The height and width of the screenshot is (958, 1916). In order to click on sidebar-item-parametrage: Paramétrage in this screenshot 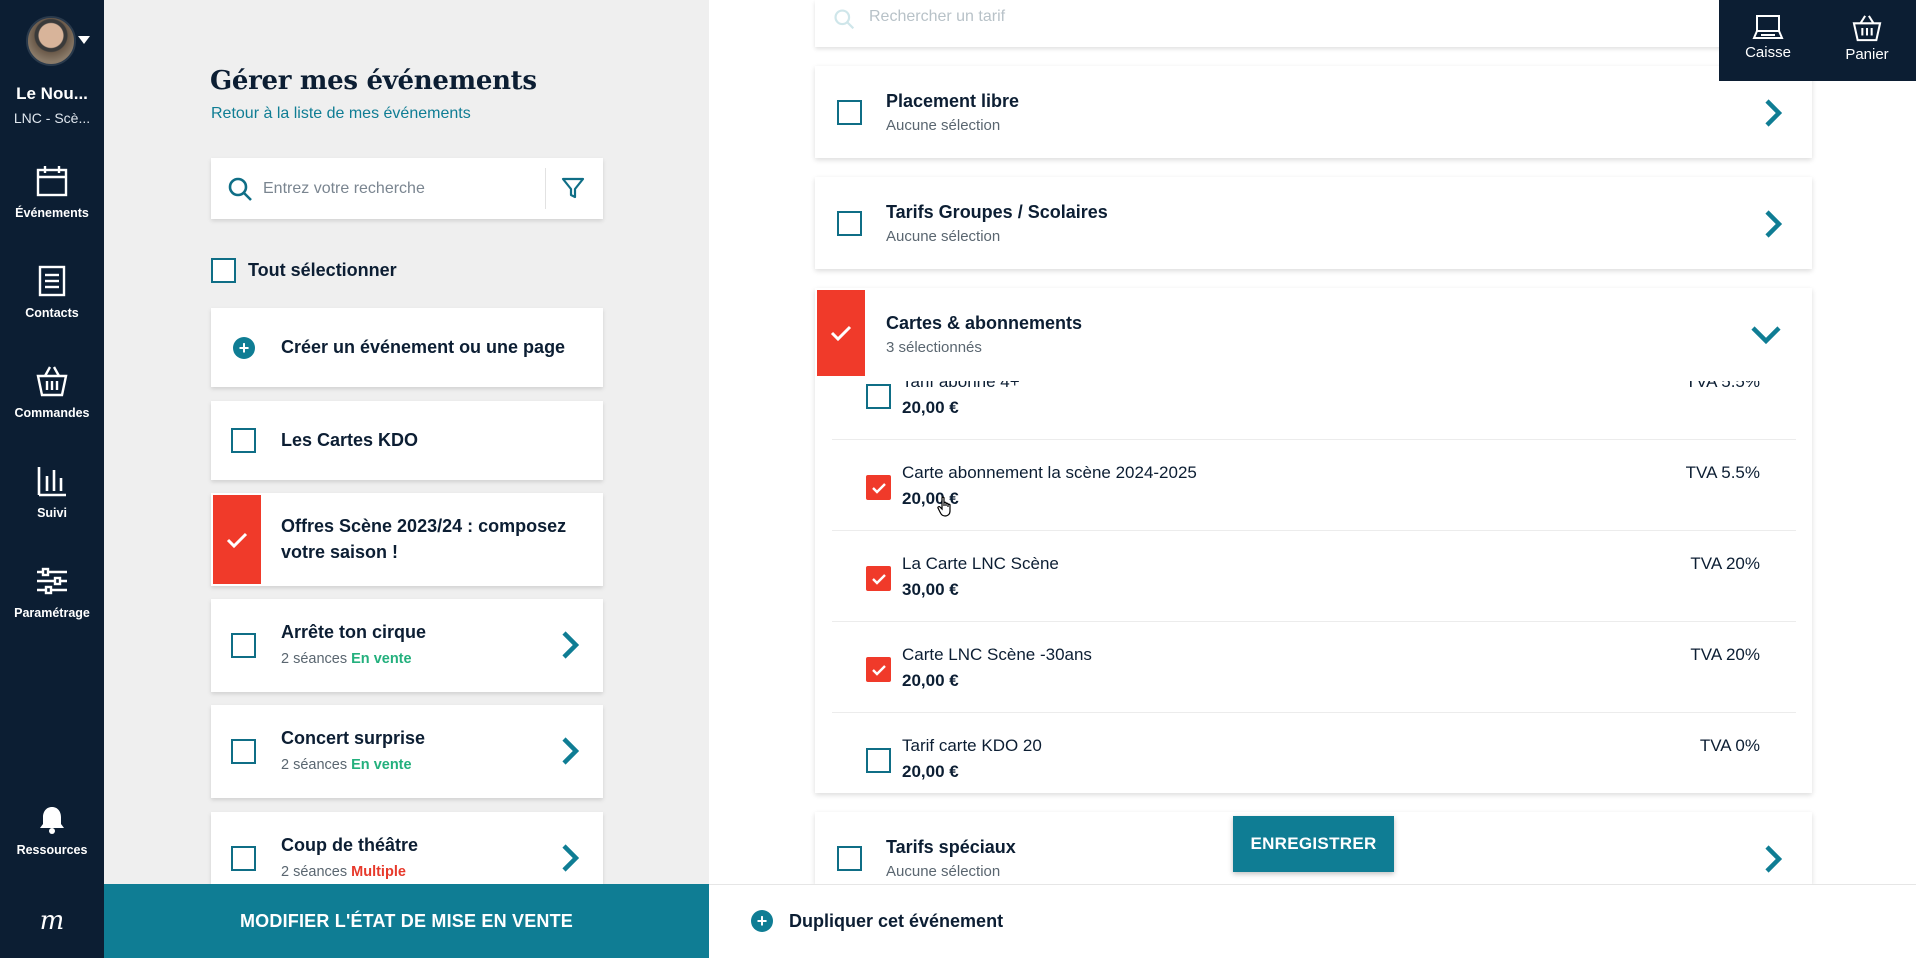, I will do `click(52, 593)`.